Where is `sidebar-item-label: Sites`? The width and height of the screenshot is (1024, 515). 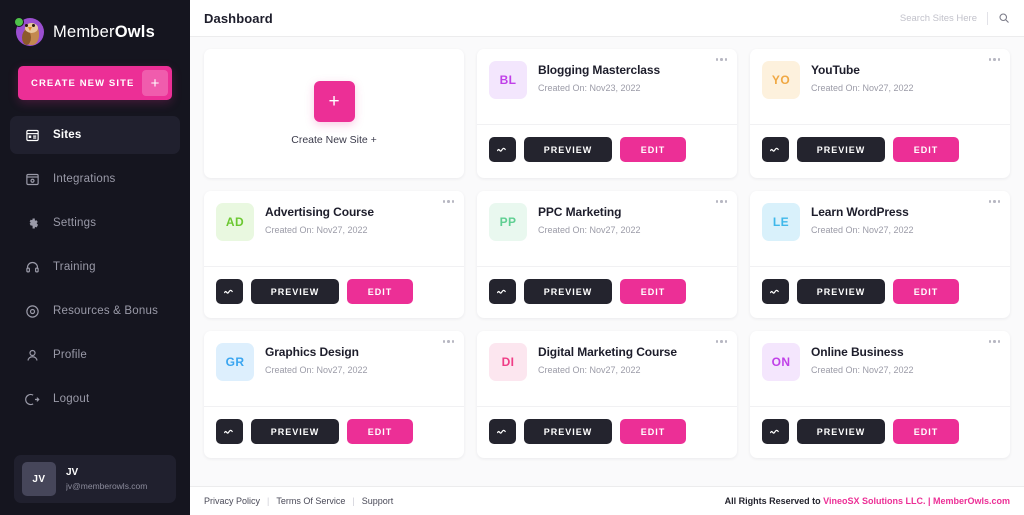 sidebar-item-label: Sites is located at coordinates (67, 135).